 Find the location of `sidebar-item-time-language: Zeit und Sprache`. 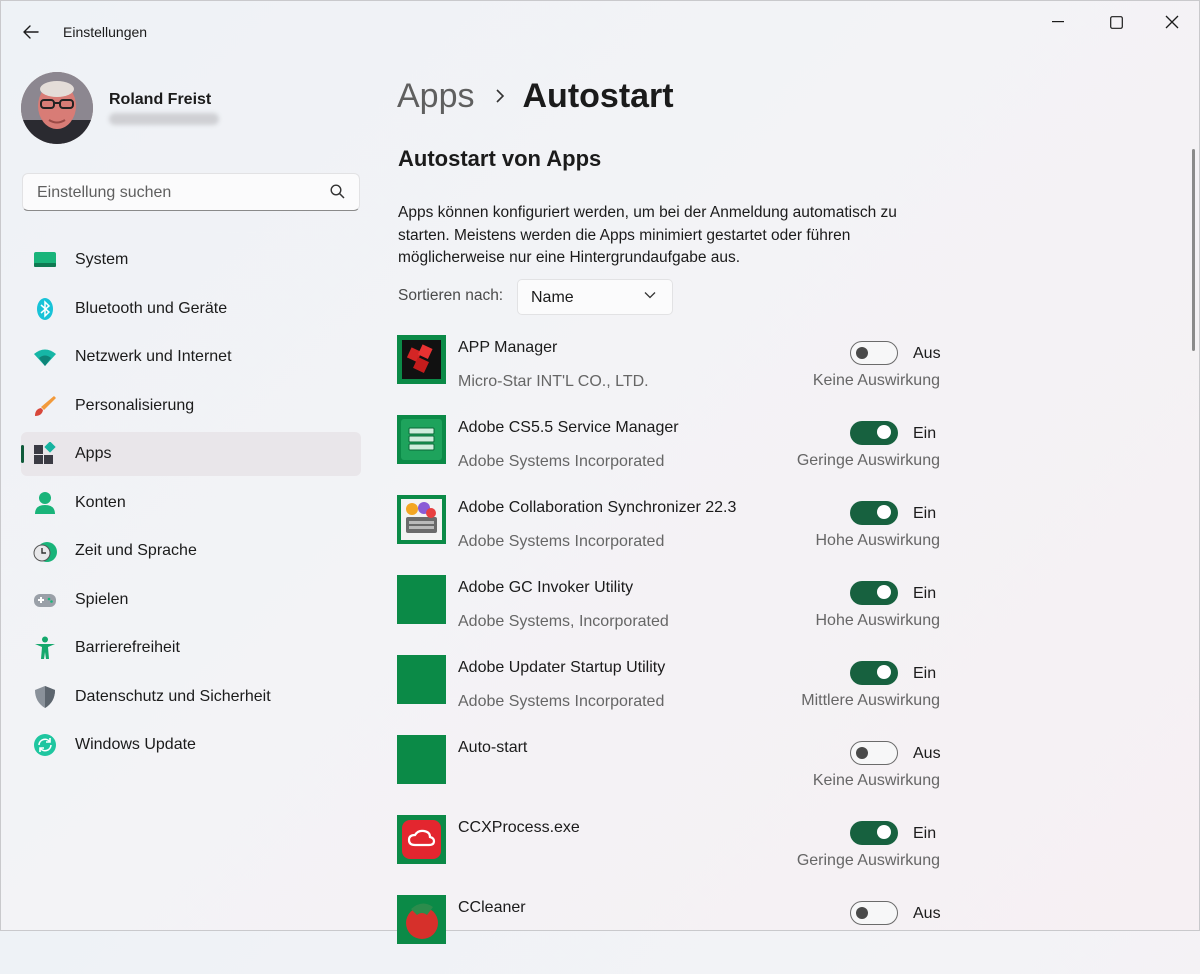

sidebar-item-time-language: Zeit und Sprache is located at coordinates (191, 551).